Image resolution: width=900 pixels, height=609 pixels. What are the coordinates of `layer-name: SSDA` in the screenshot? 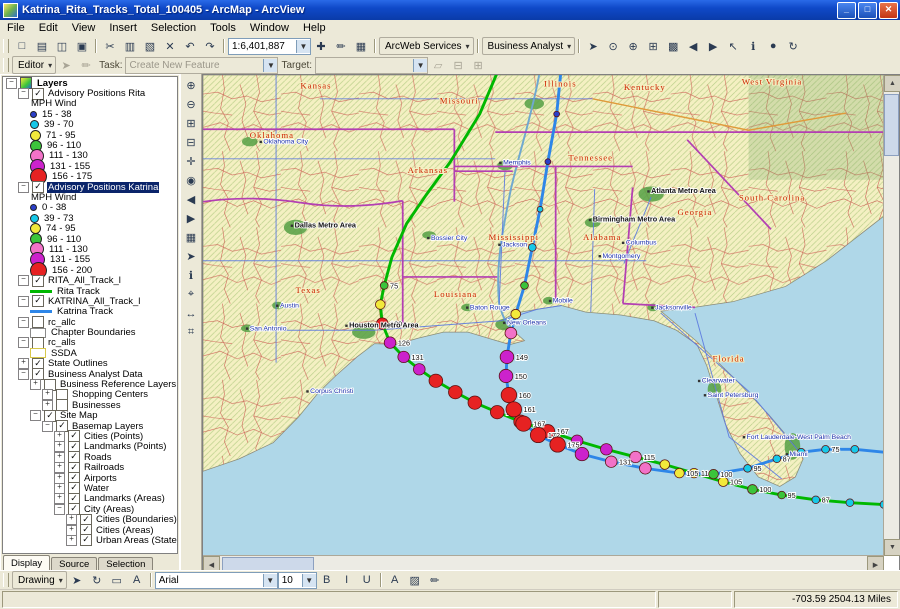 It's located at (64, 353).